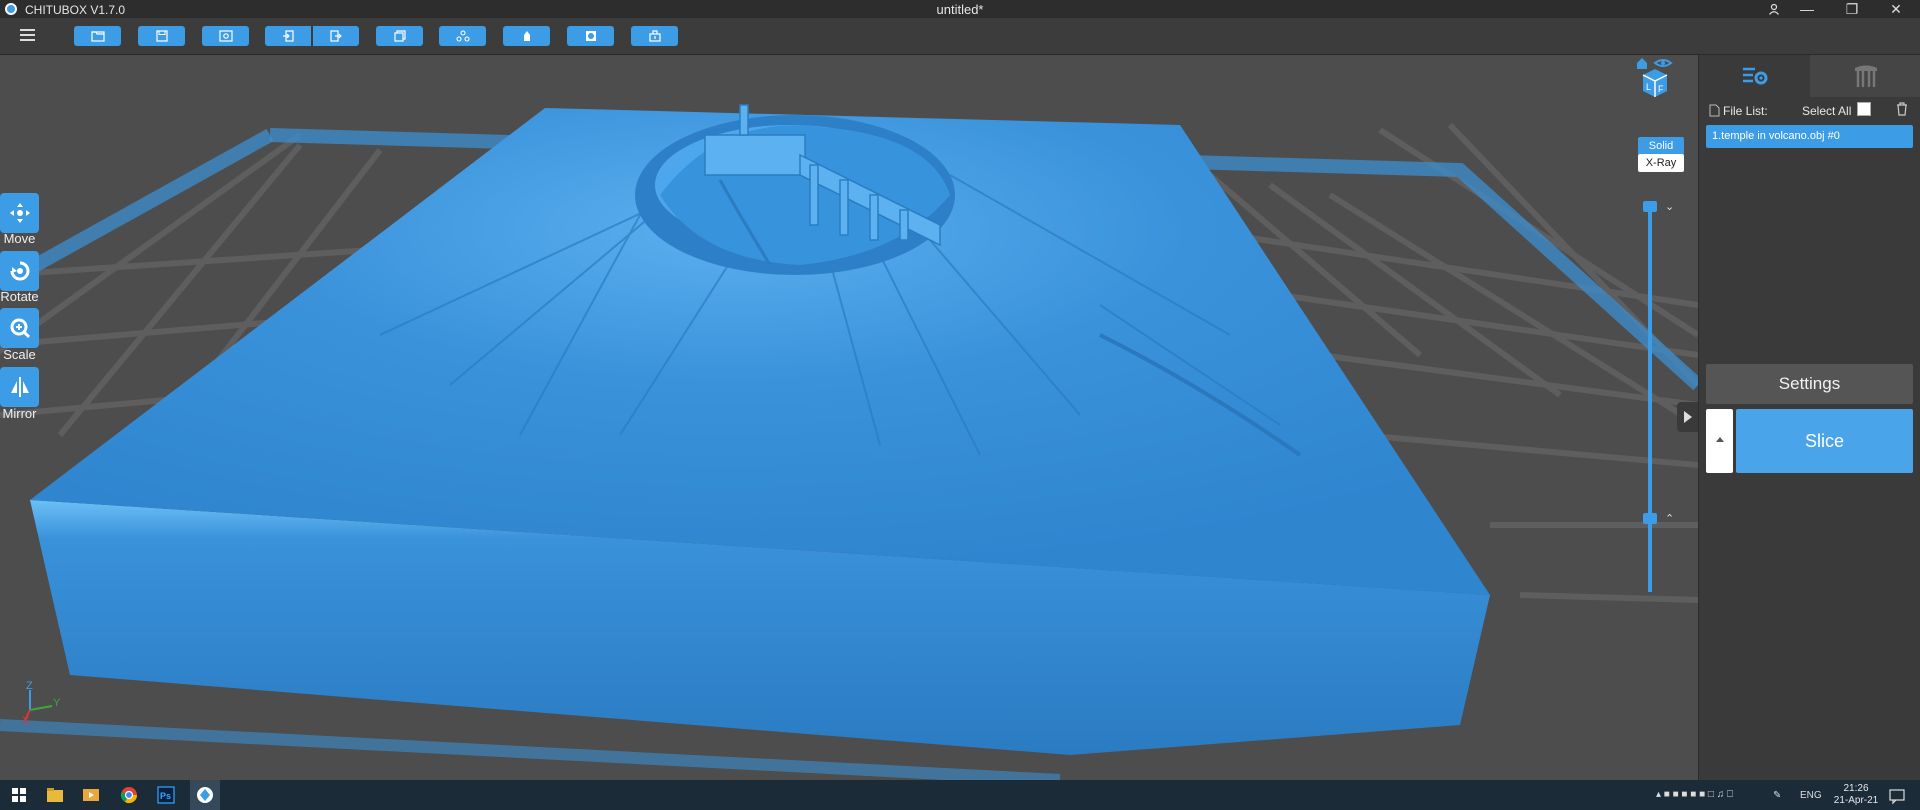 The height and width of the screenshot is (810, 1920). Describe the element at coordinates (1669, 518) in the screenshot. I see `chevron-up-icon: ⌃` at that location.